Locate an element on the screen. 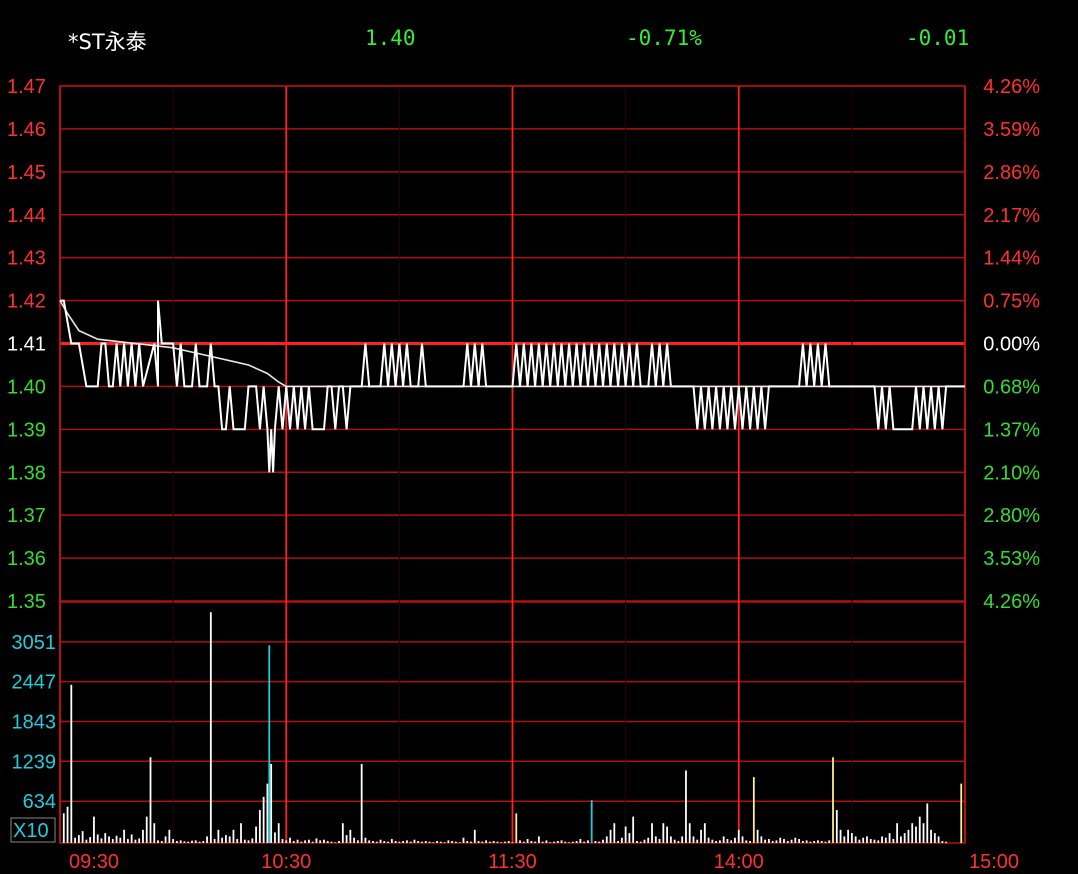  percent-tick-label: 2.10% is located at coordinates (1011, 473).